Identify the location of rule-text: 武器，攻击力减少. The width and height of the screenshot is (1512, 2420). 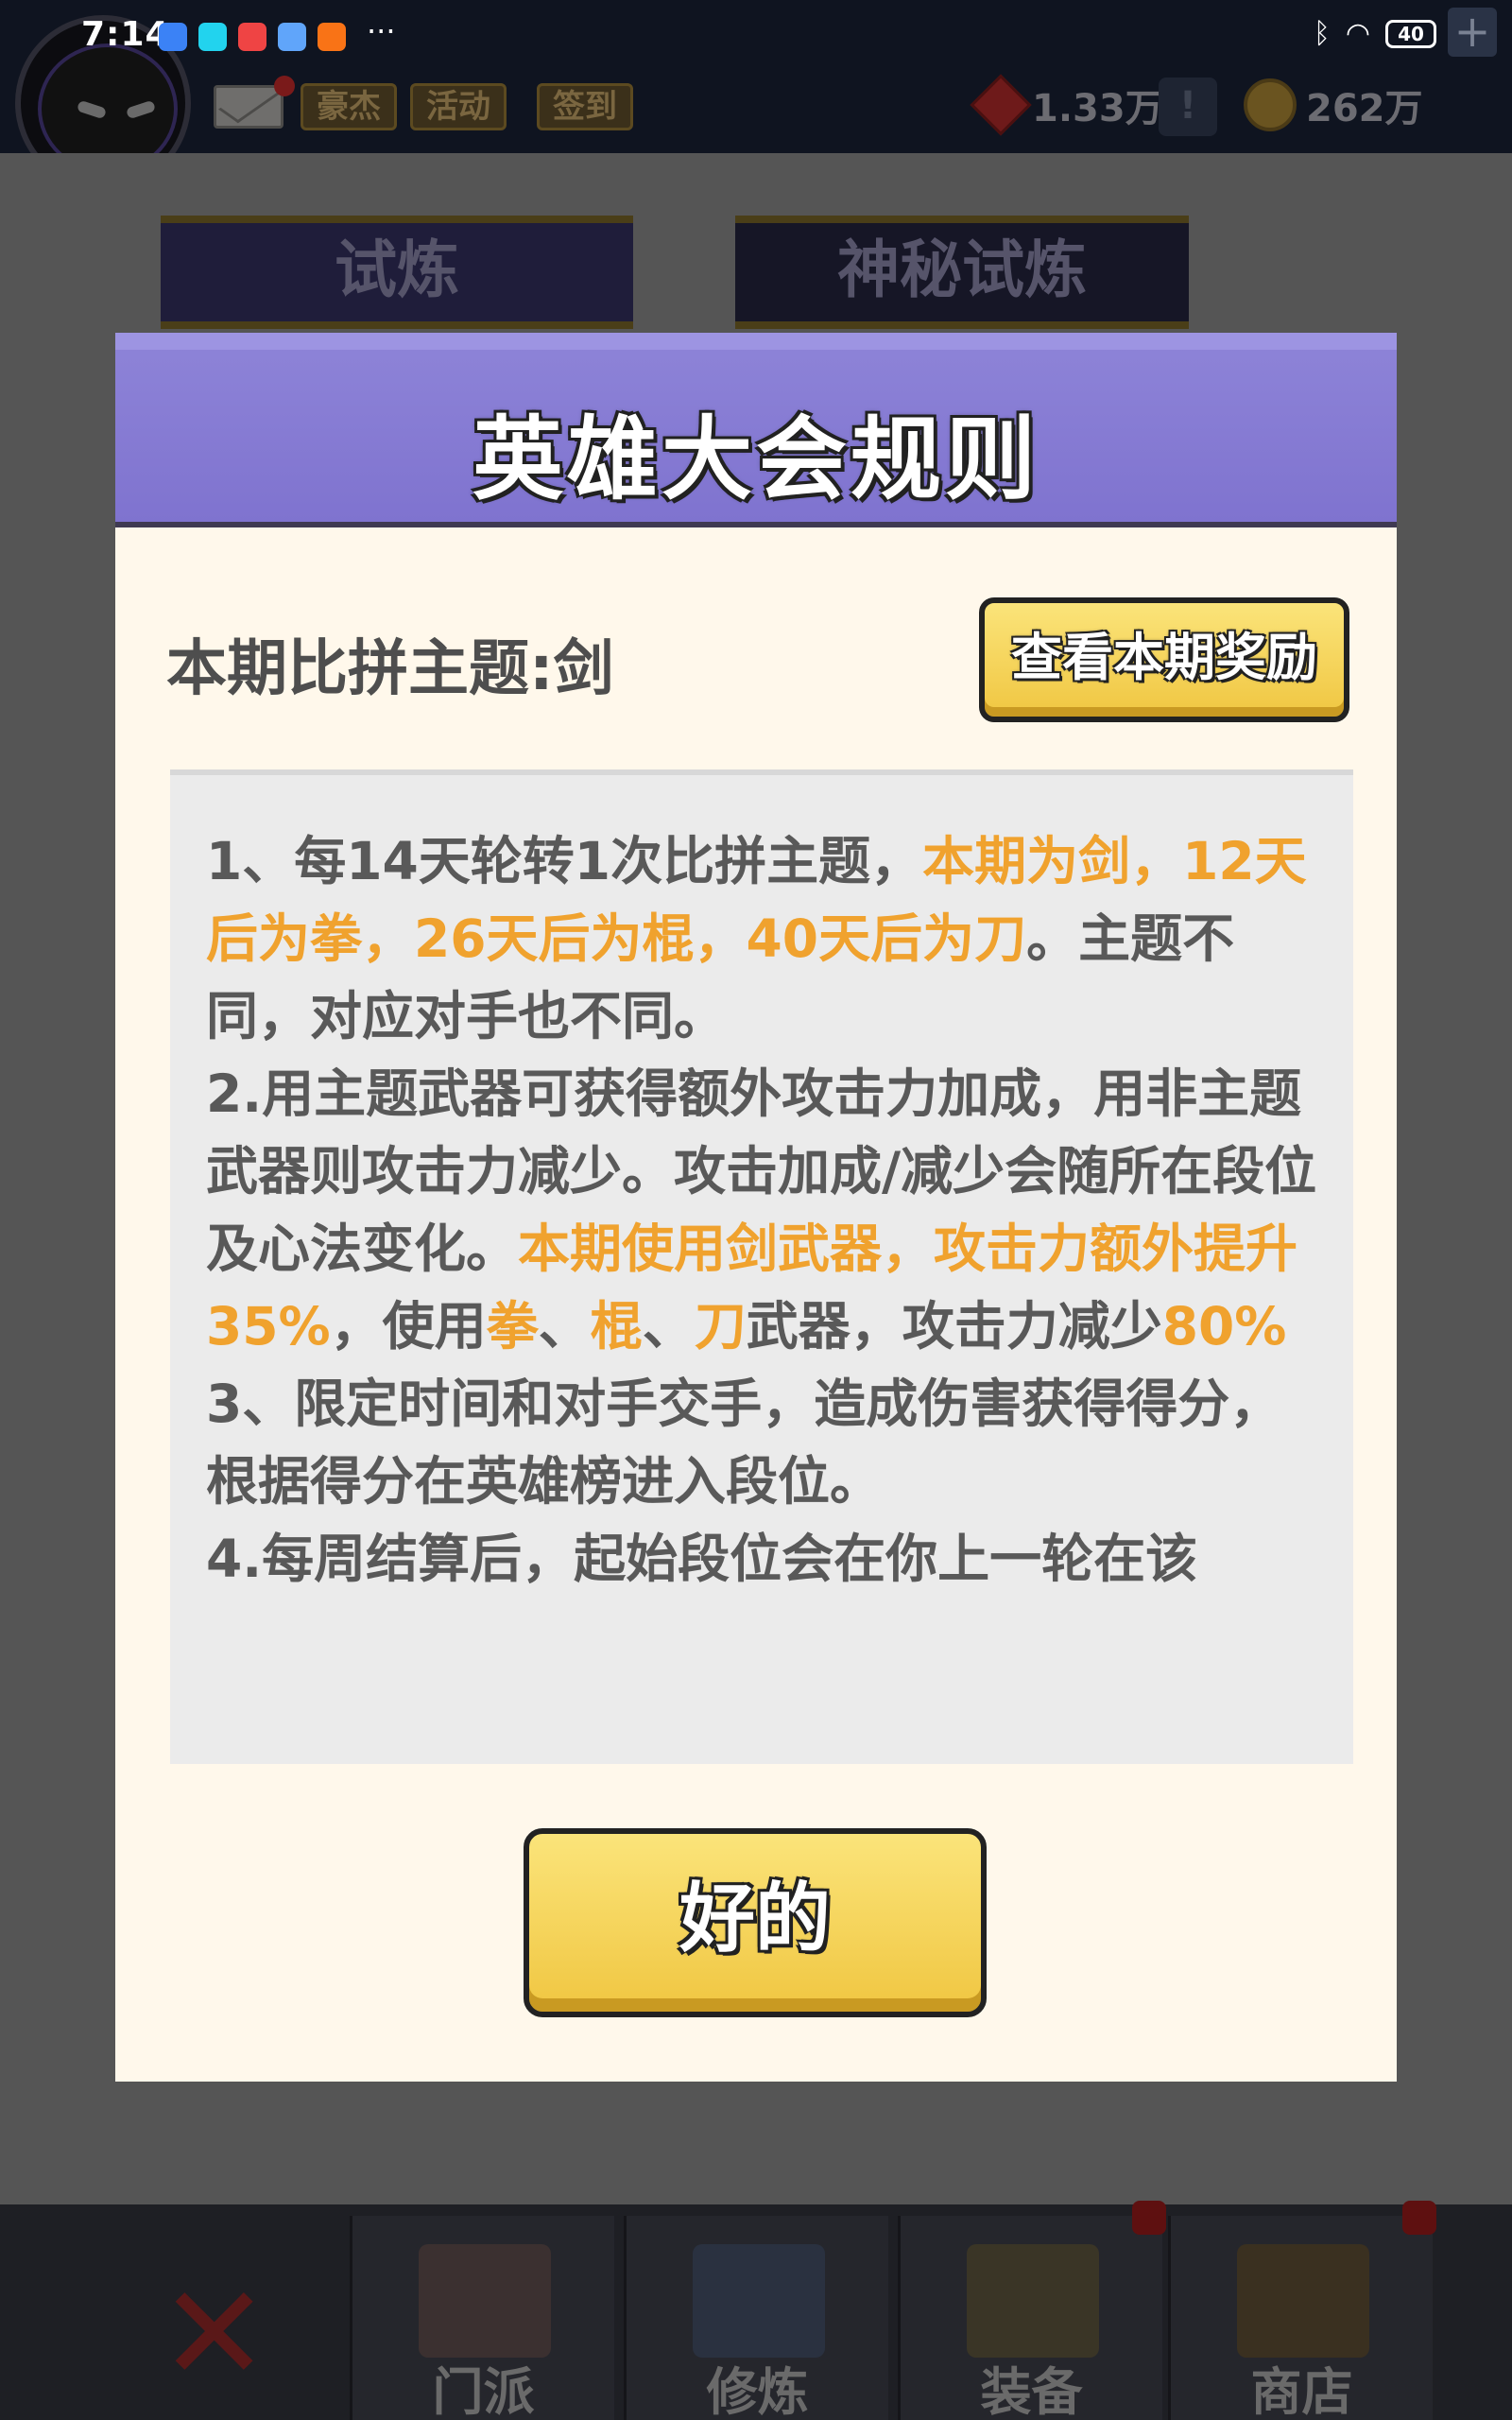
(954, 1326).